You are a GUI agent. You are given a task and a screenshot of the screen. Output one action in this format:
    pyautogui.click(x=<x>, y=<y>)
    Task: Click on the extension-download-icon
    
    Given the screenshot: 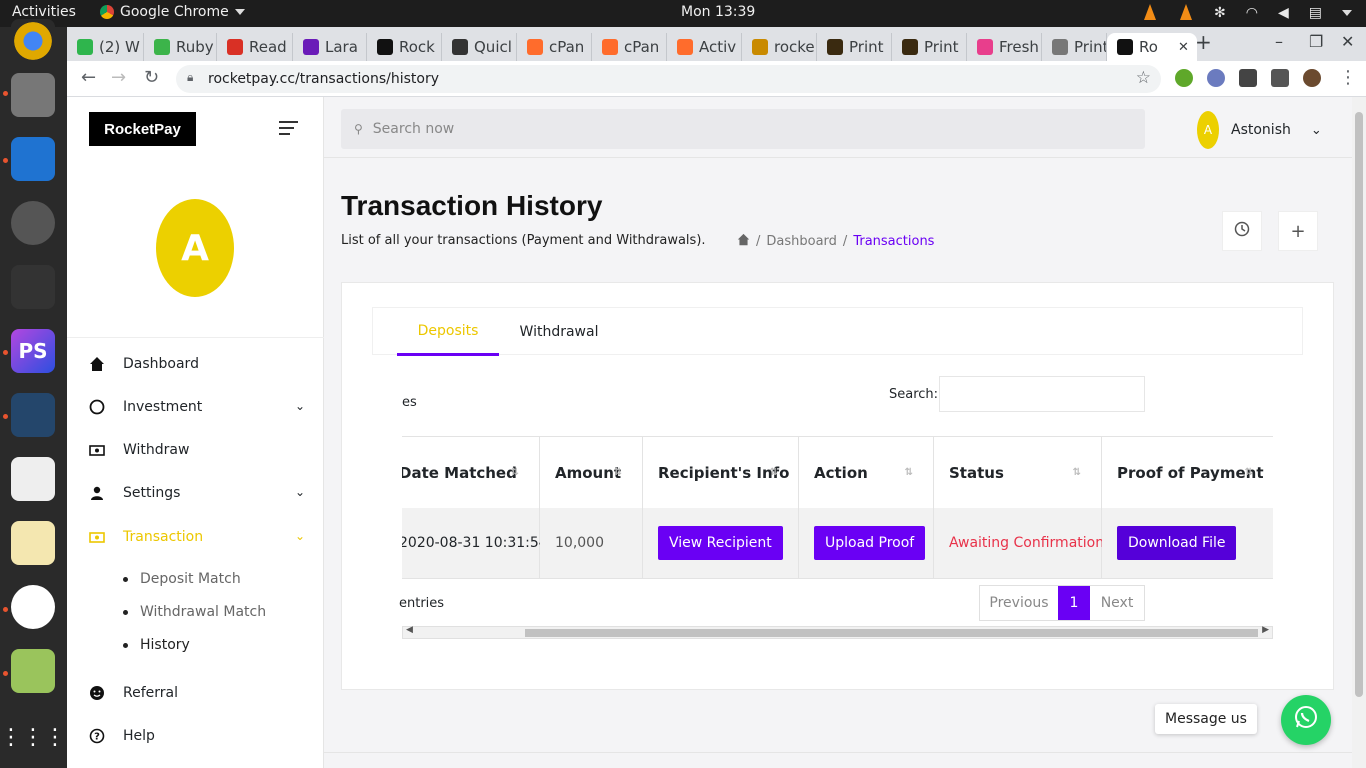 What is the action you would take?
    pyautogui.click(x=1184, y=78)
    